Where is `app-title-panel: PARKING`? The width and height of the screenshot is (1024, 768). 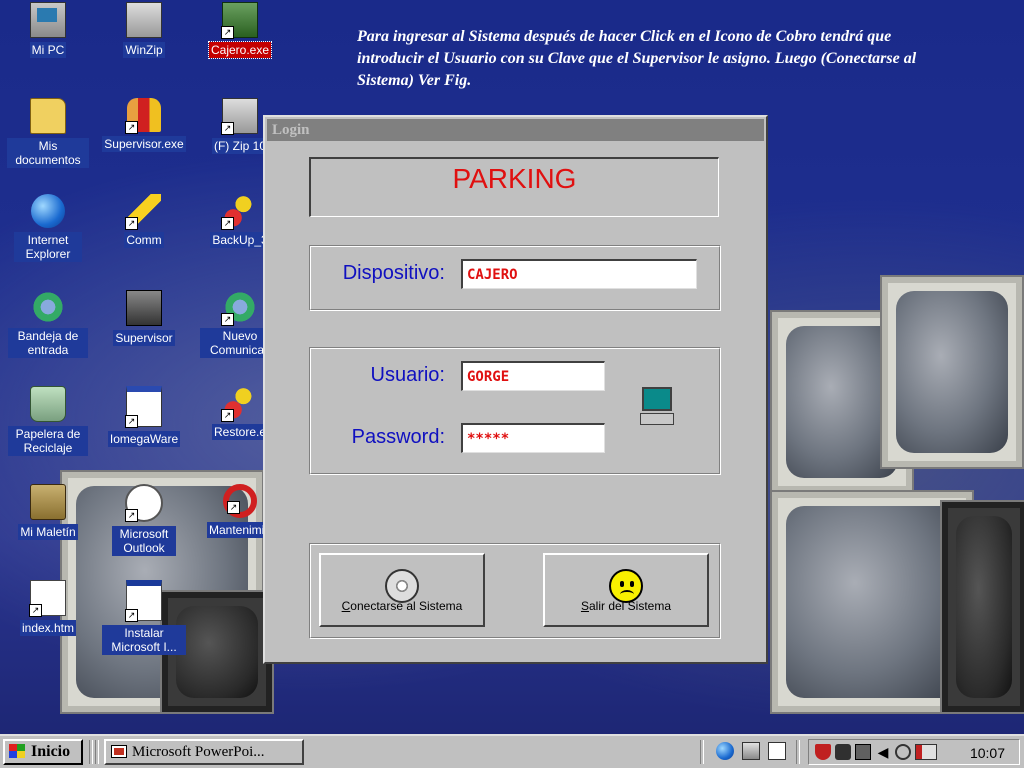 app-title-panel: PARKING is located at coordinates (514, 187).